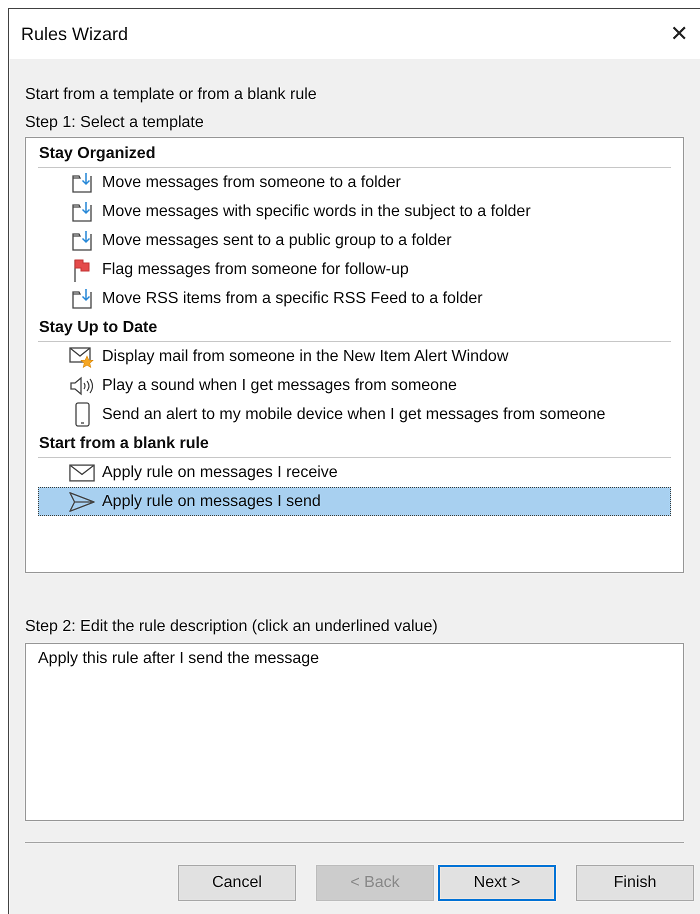 This screenshot has height=914, width=700. What do you see at coordinates (82, 501) in the screenshot?
I see `send-icon` at bounding box center [82, 501].